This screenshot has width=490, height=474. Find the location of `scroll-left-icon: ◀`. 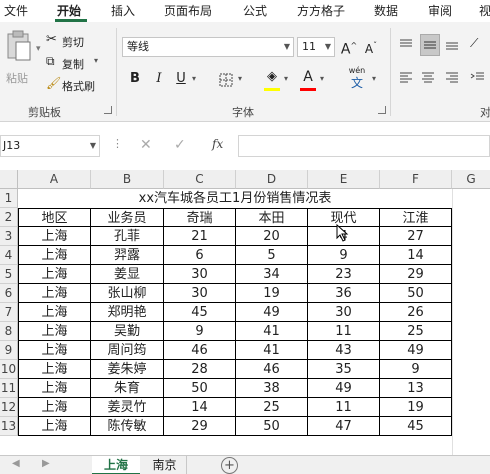

scroll-left-icon: ◀ is located at coordinates (16, 463).